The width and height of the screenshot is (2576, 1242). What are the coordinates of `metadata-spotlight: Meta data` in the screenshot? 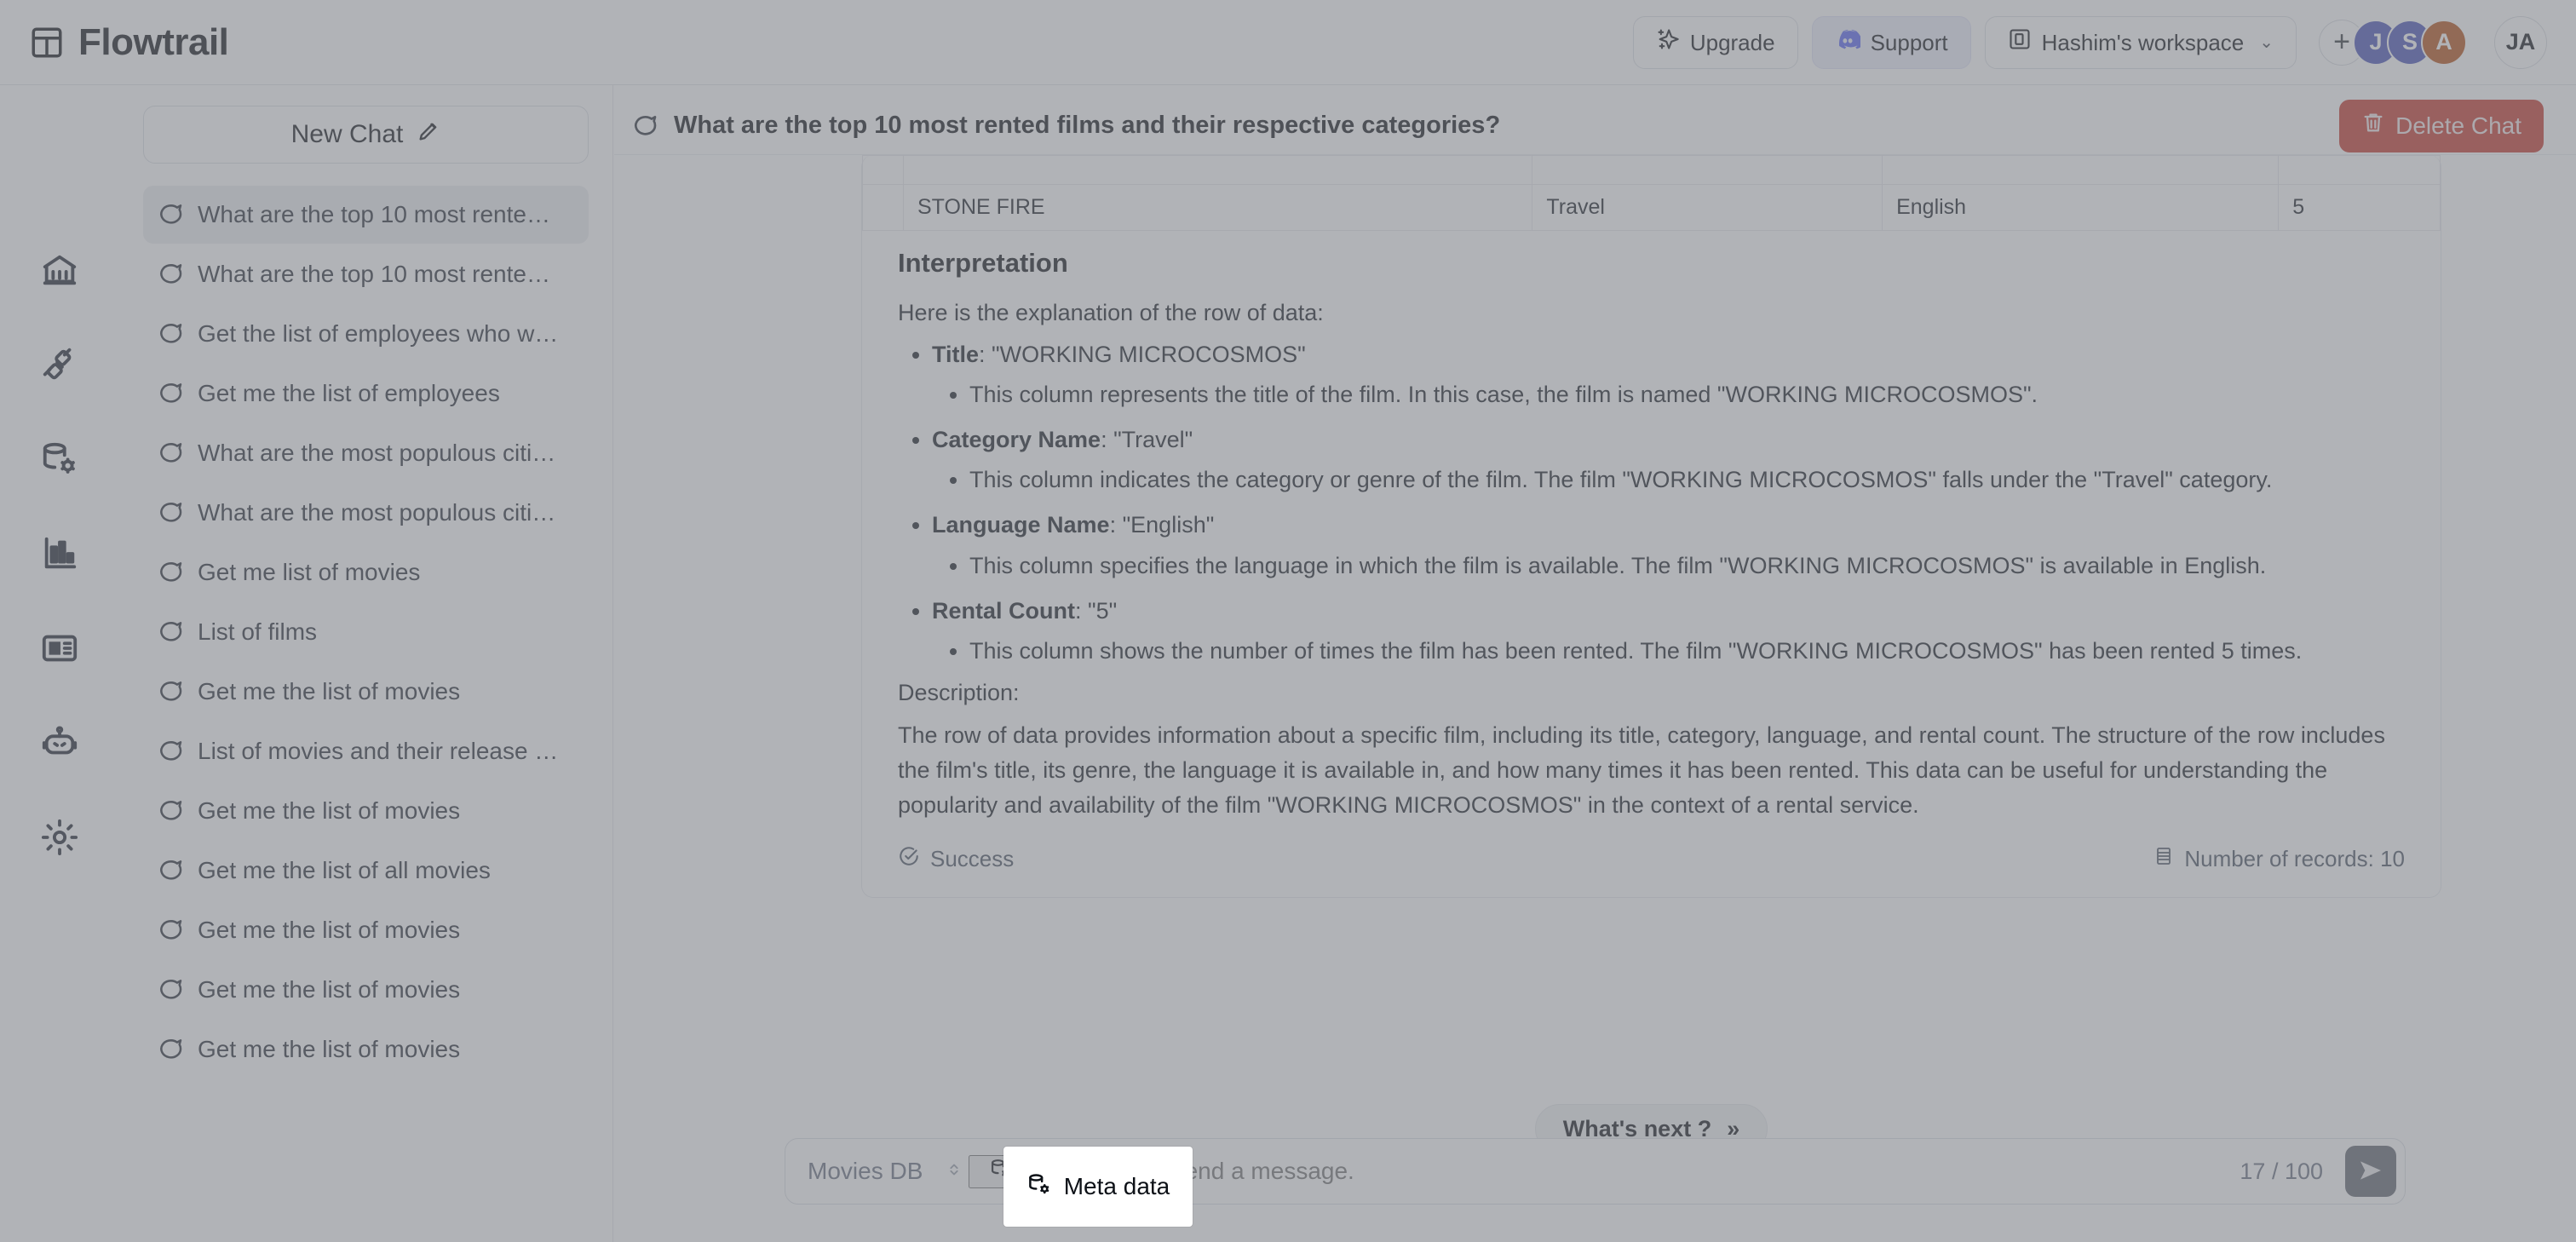 It's located at (1098, 1187).